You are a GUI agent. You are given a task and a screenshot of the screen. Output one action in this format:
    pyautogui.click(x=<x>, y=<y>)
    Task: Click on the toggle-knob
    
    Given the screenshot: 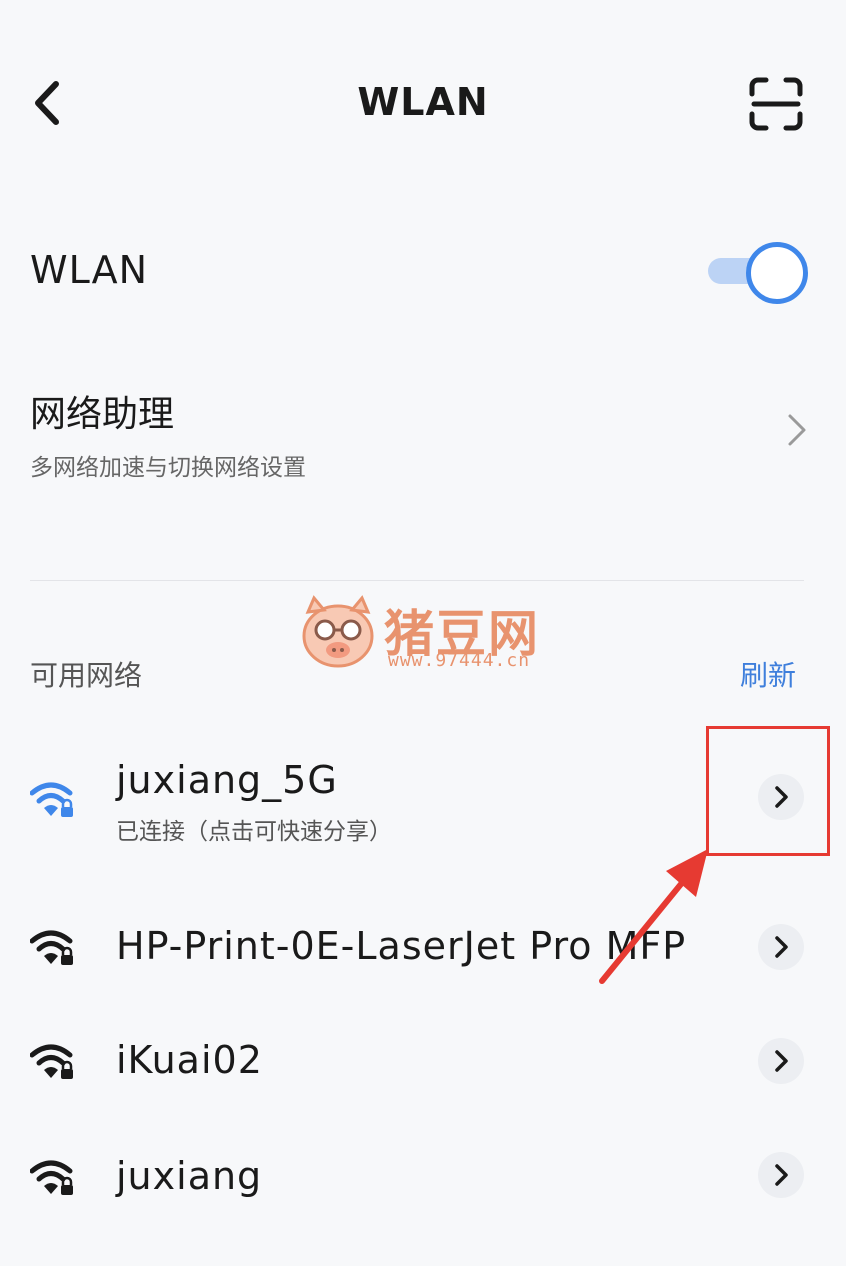 What is the action you would take?
    pyautogui.click(x=777, y=273)
    